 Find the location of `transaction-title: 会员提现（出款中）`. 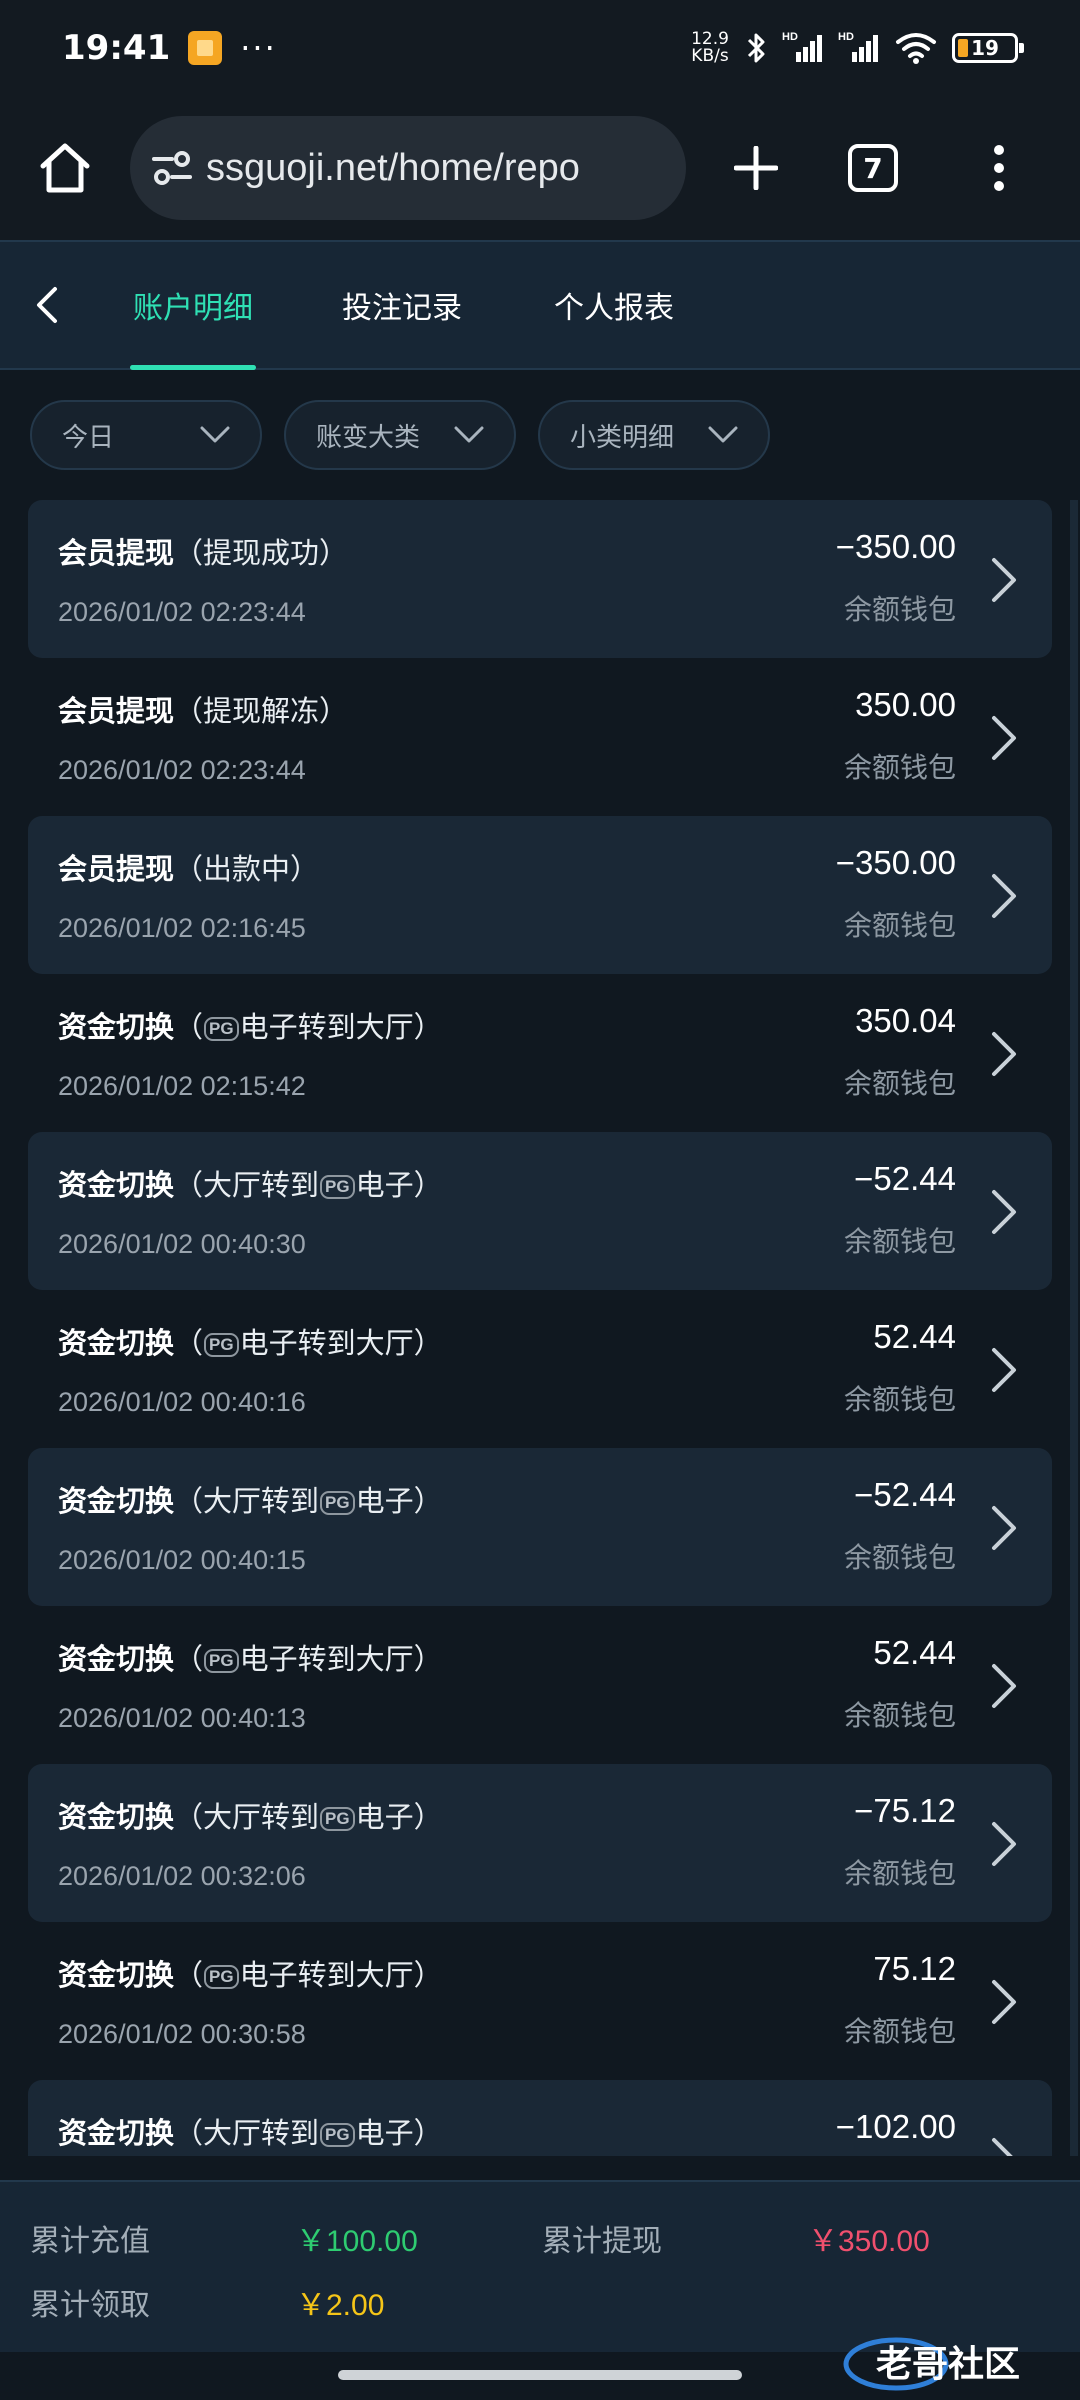

transaction-title: 会员提现（出款中） is located at coordinates (188, 867).